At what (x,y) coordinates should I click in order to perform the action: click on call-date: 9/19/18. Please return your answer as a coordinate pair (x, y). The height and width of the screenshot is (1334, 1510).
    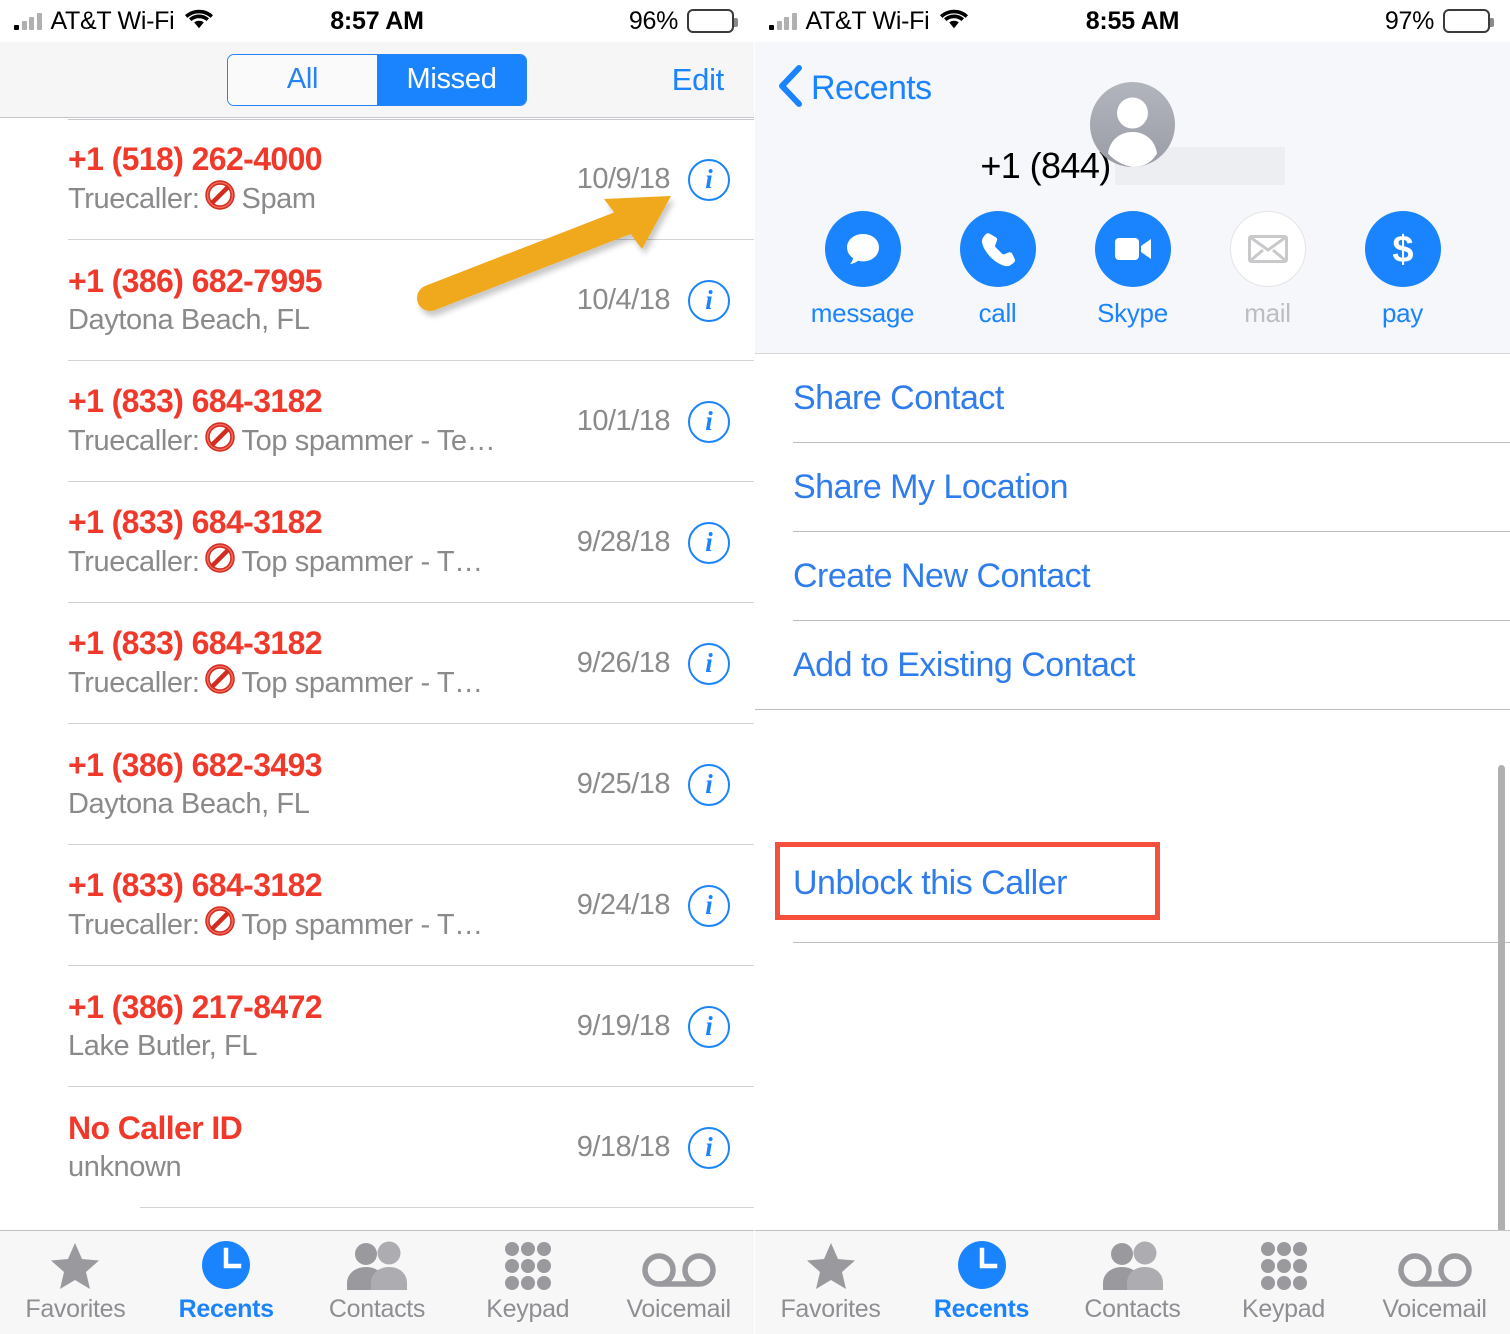
    Looking at the image, I should click on (623, 1026).